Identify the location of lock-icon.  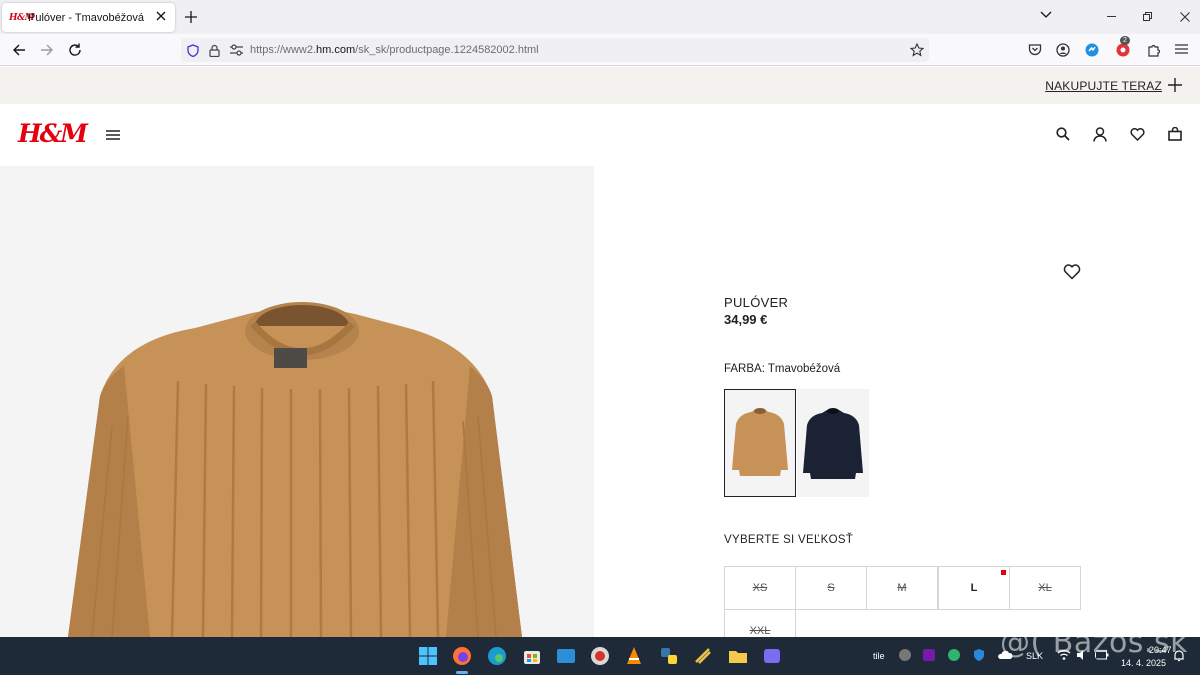
(214, 50).